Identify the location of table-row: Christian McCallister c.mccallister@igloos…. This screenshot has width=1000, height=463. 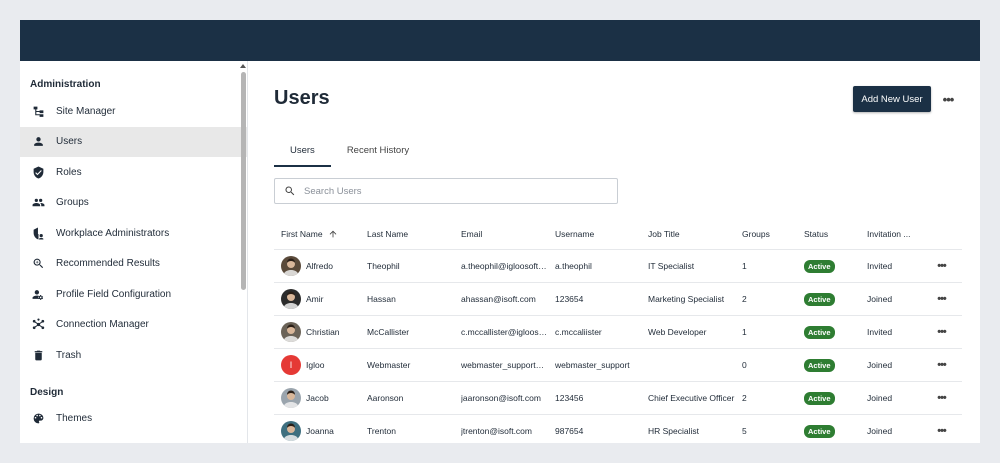
(618, 332).